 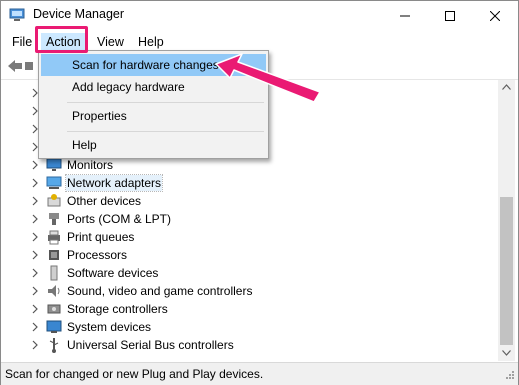 What do you see at coordinates (249, 183) in the screenshot?
I see `tree-item: Network adapters` at bounding box center [249, 183].